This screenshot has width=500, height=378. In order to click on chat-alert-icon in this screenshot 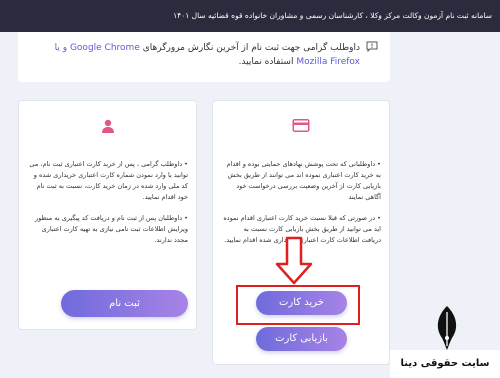, I will do `click(372, 46)`.